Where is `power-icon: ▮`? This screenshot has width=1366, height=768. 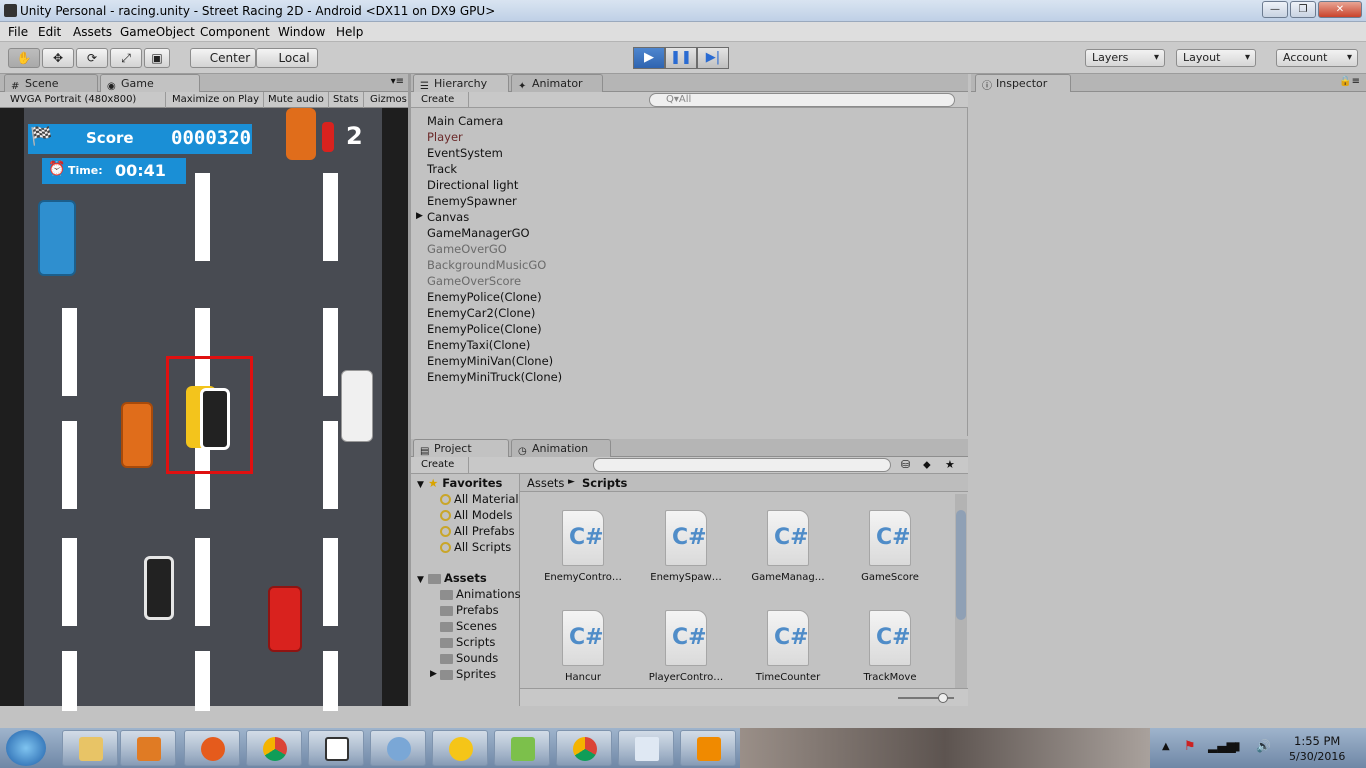
power-icon: ▮ is located at coordinates (1237, 746).